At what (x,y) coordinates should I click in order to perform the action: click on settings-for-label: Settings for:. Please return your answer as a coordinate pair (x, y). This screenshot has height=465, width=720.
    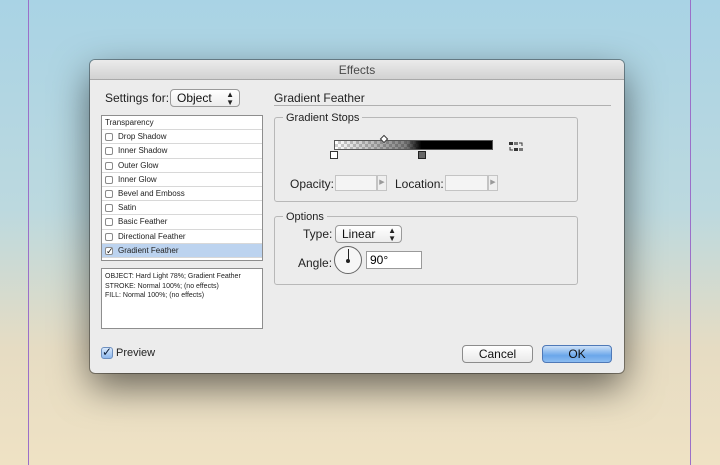
    Looking at the image, I should click on (137, 98).